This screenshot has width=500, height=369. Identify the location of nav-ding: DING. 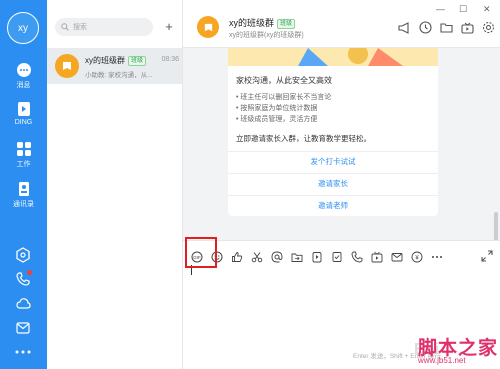
(23, 113).